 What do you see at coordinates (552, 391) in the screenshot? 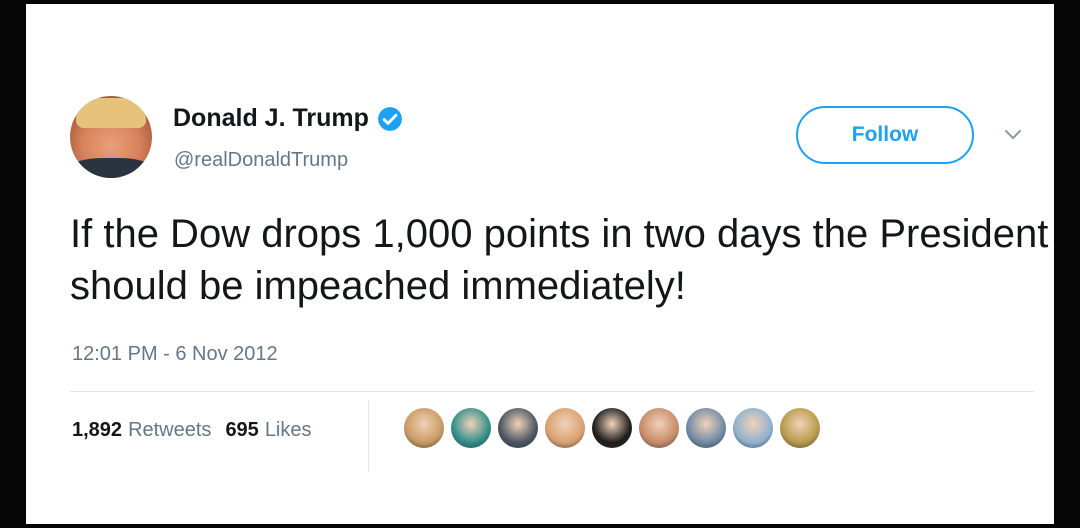
I see `divider` at bounding box center [552, 391].